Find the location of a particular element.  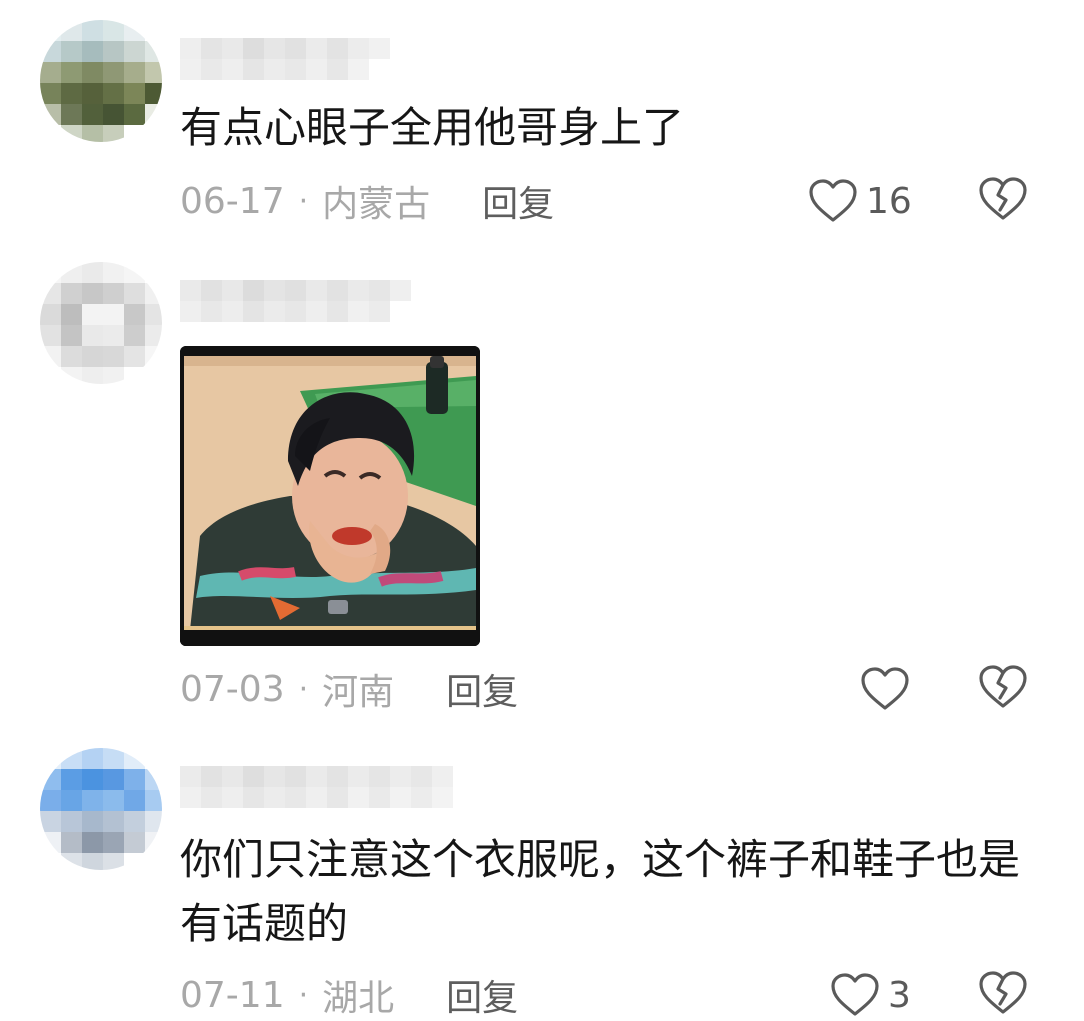

comment-location: 河南 is located at coordinates (358, 692).